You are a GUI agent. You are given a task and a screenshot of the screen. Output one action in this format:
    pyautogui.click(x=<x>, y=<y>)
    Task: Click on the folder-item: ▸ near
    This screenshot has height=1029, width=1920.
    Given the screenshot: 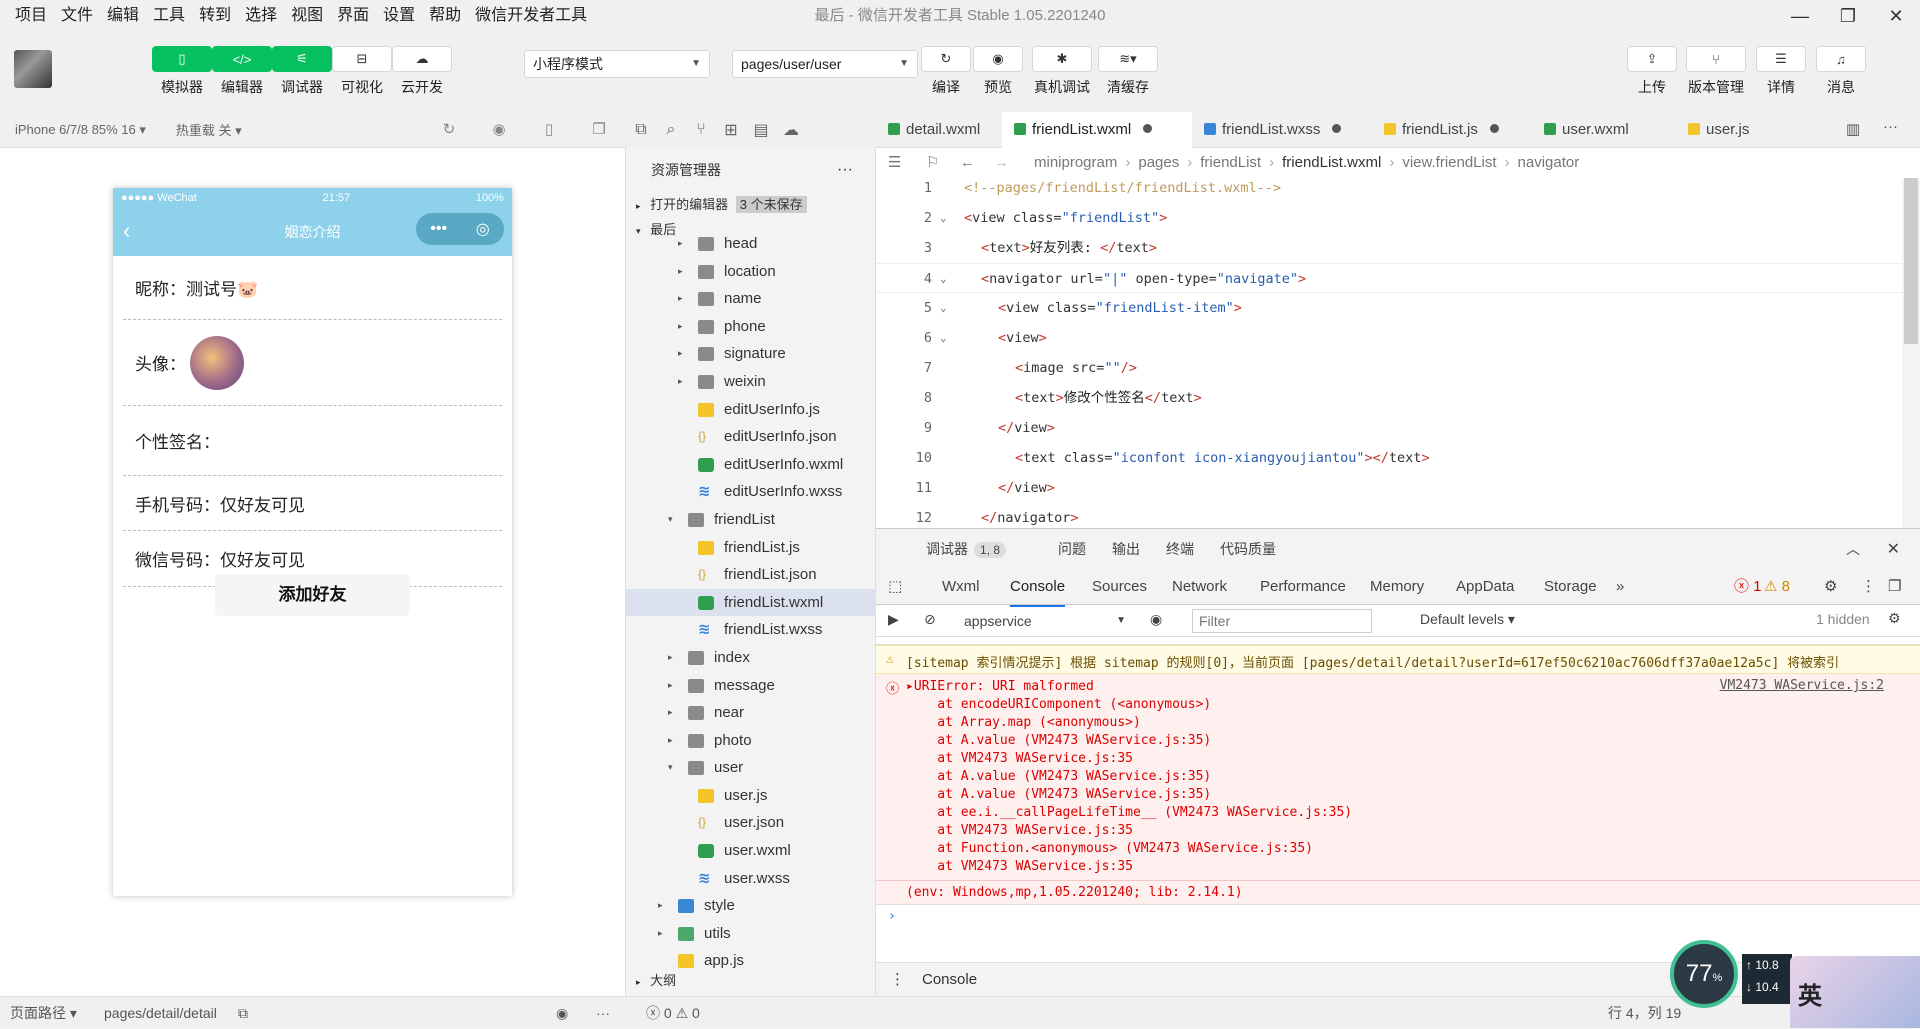 What is the action you would take?
    pyautogui.click(x=750, y=713)
    